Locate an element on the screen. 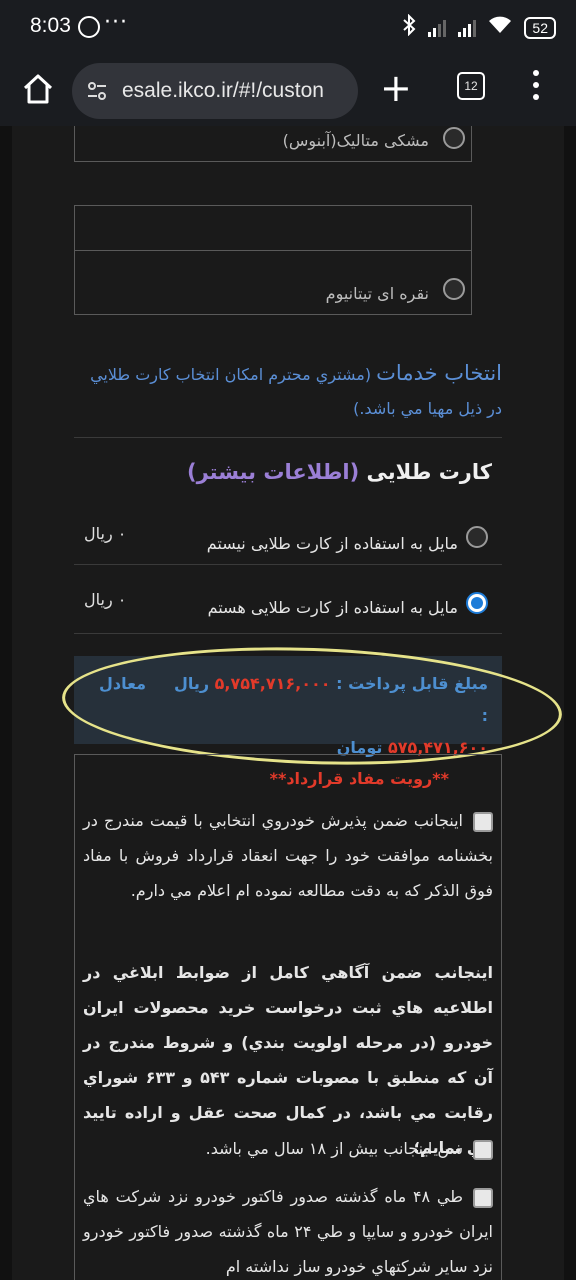 The image size is (576, 1280). services-title: انتخاب خدمات is located at coordinates (439, 373).